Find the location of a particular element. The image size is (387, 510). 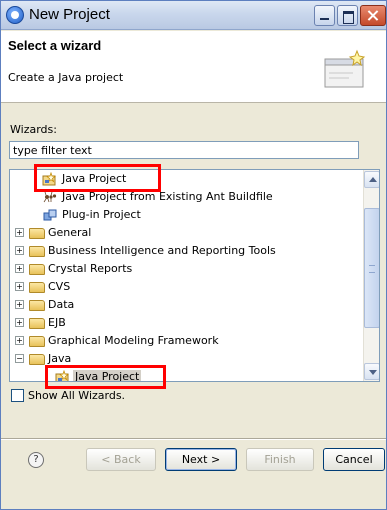

tree-scrollbar is located at coordinates (371, 275).